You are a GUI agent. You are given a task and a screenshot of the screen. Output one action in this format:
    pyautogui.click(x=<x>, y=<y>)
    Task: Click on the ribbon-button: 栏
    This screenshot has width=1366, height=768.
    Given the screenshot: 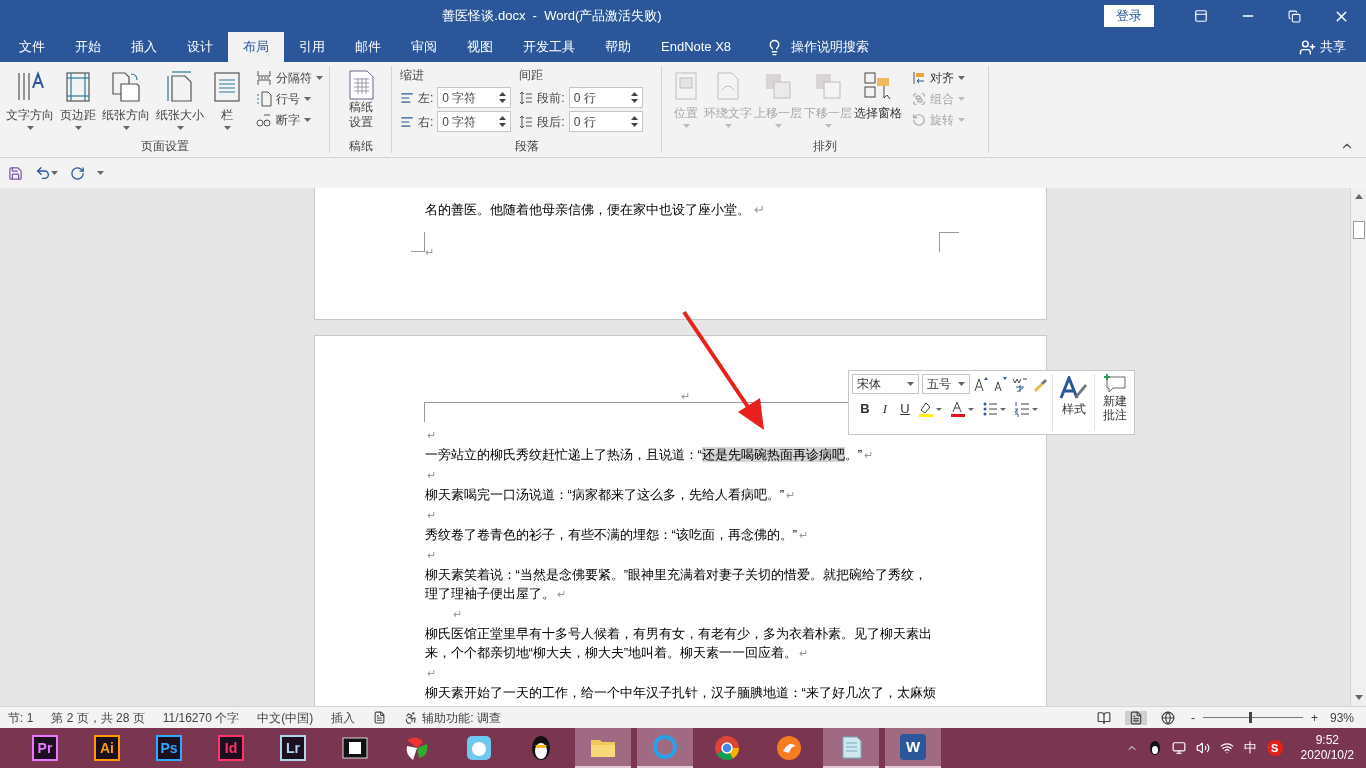 What is the action you would take?
    pyautogui.click(x=227, y=101)
    